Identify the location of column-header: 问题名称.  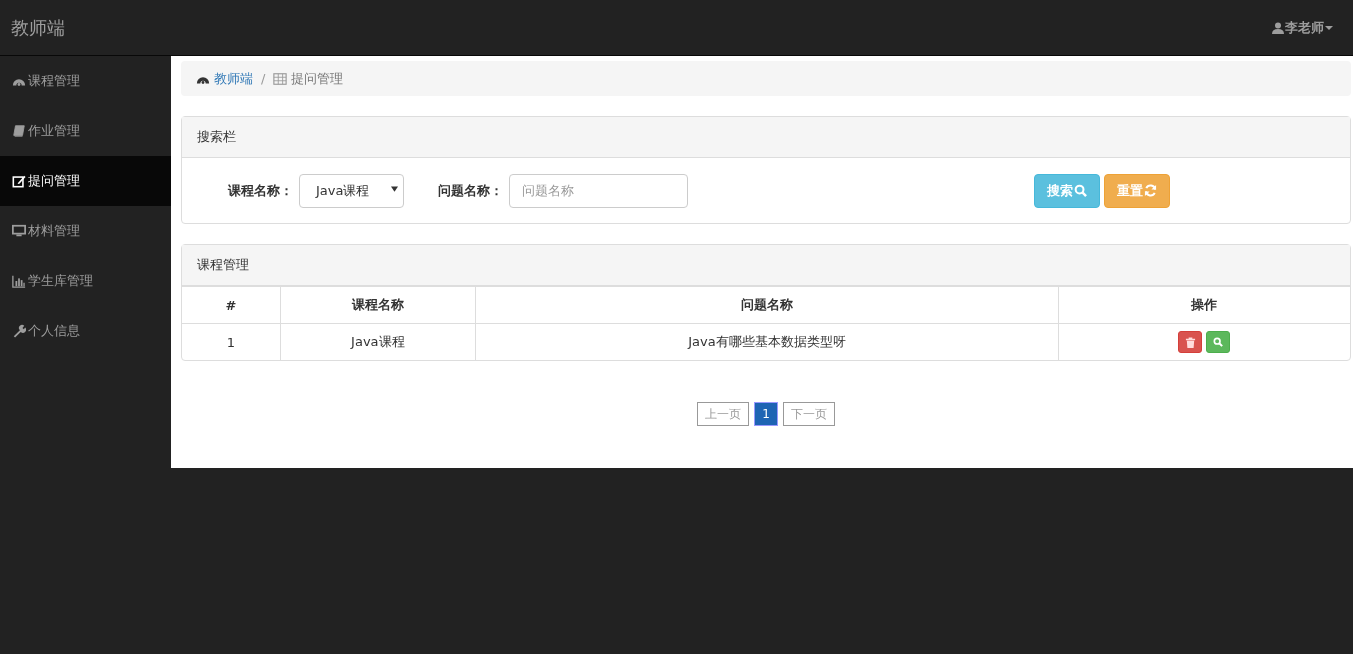
(767, 305).